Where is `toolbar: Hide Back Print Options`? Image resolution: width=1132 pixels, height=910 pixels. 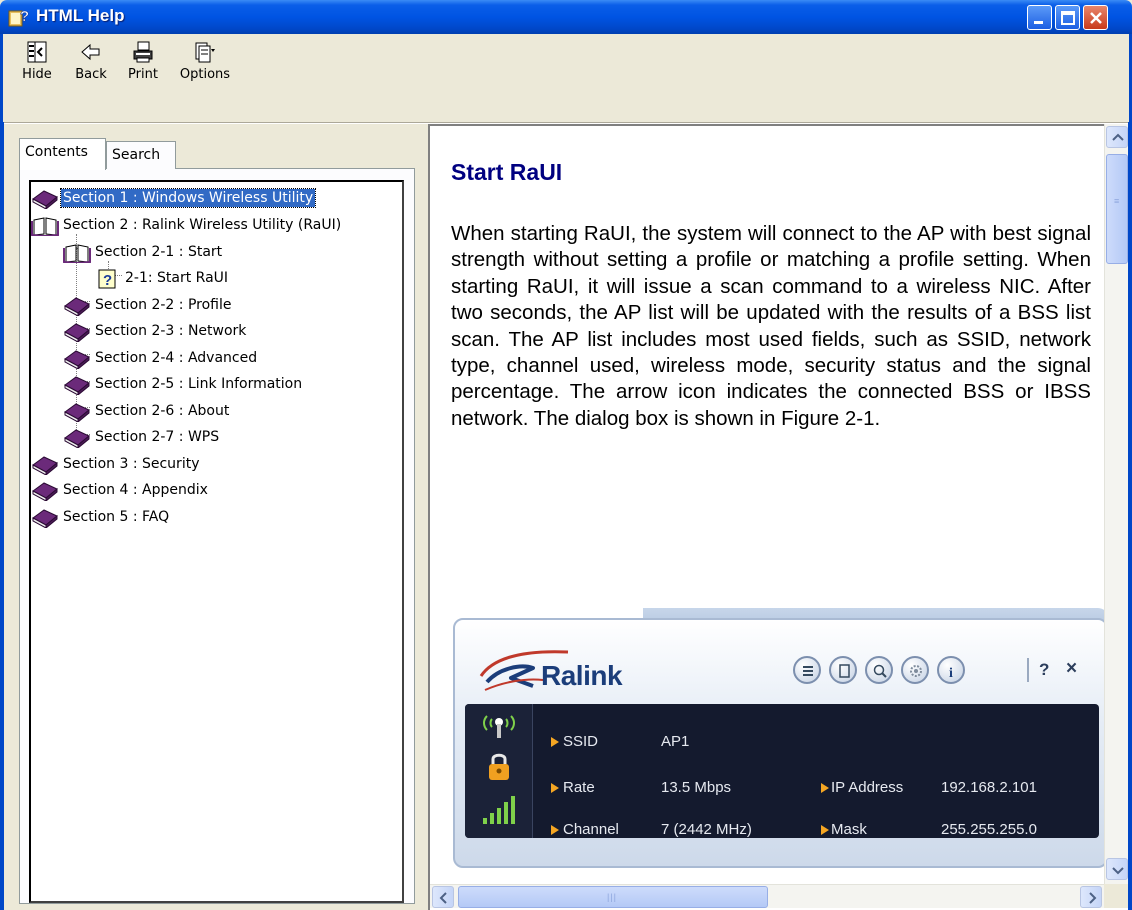 toolbar: Hide Back Print Options is located at coordinates (566, 78).